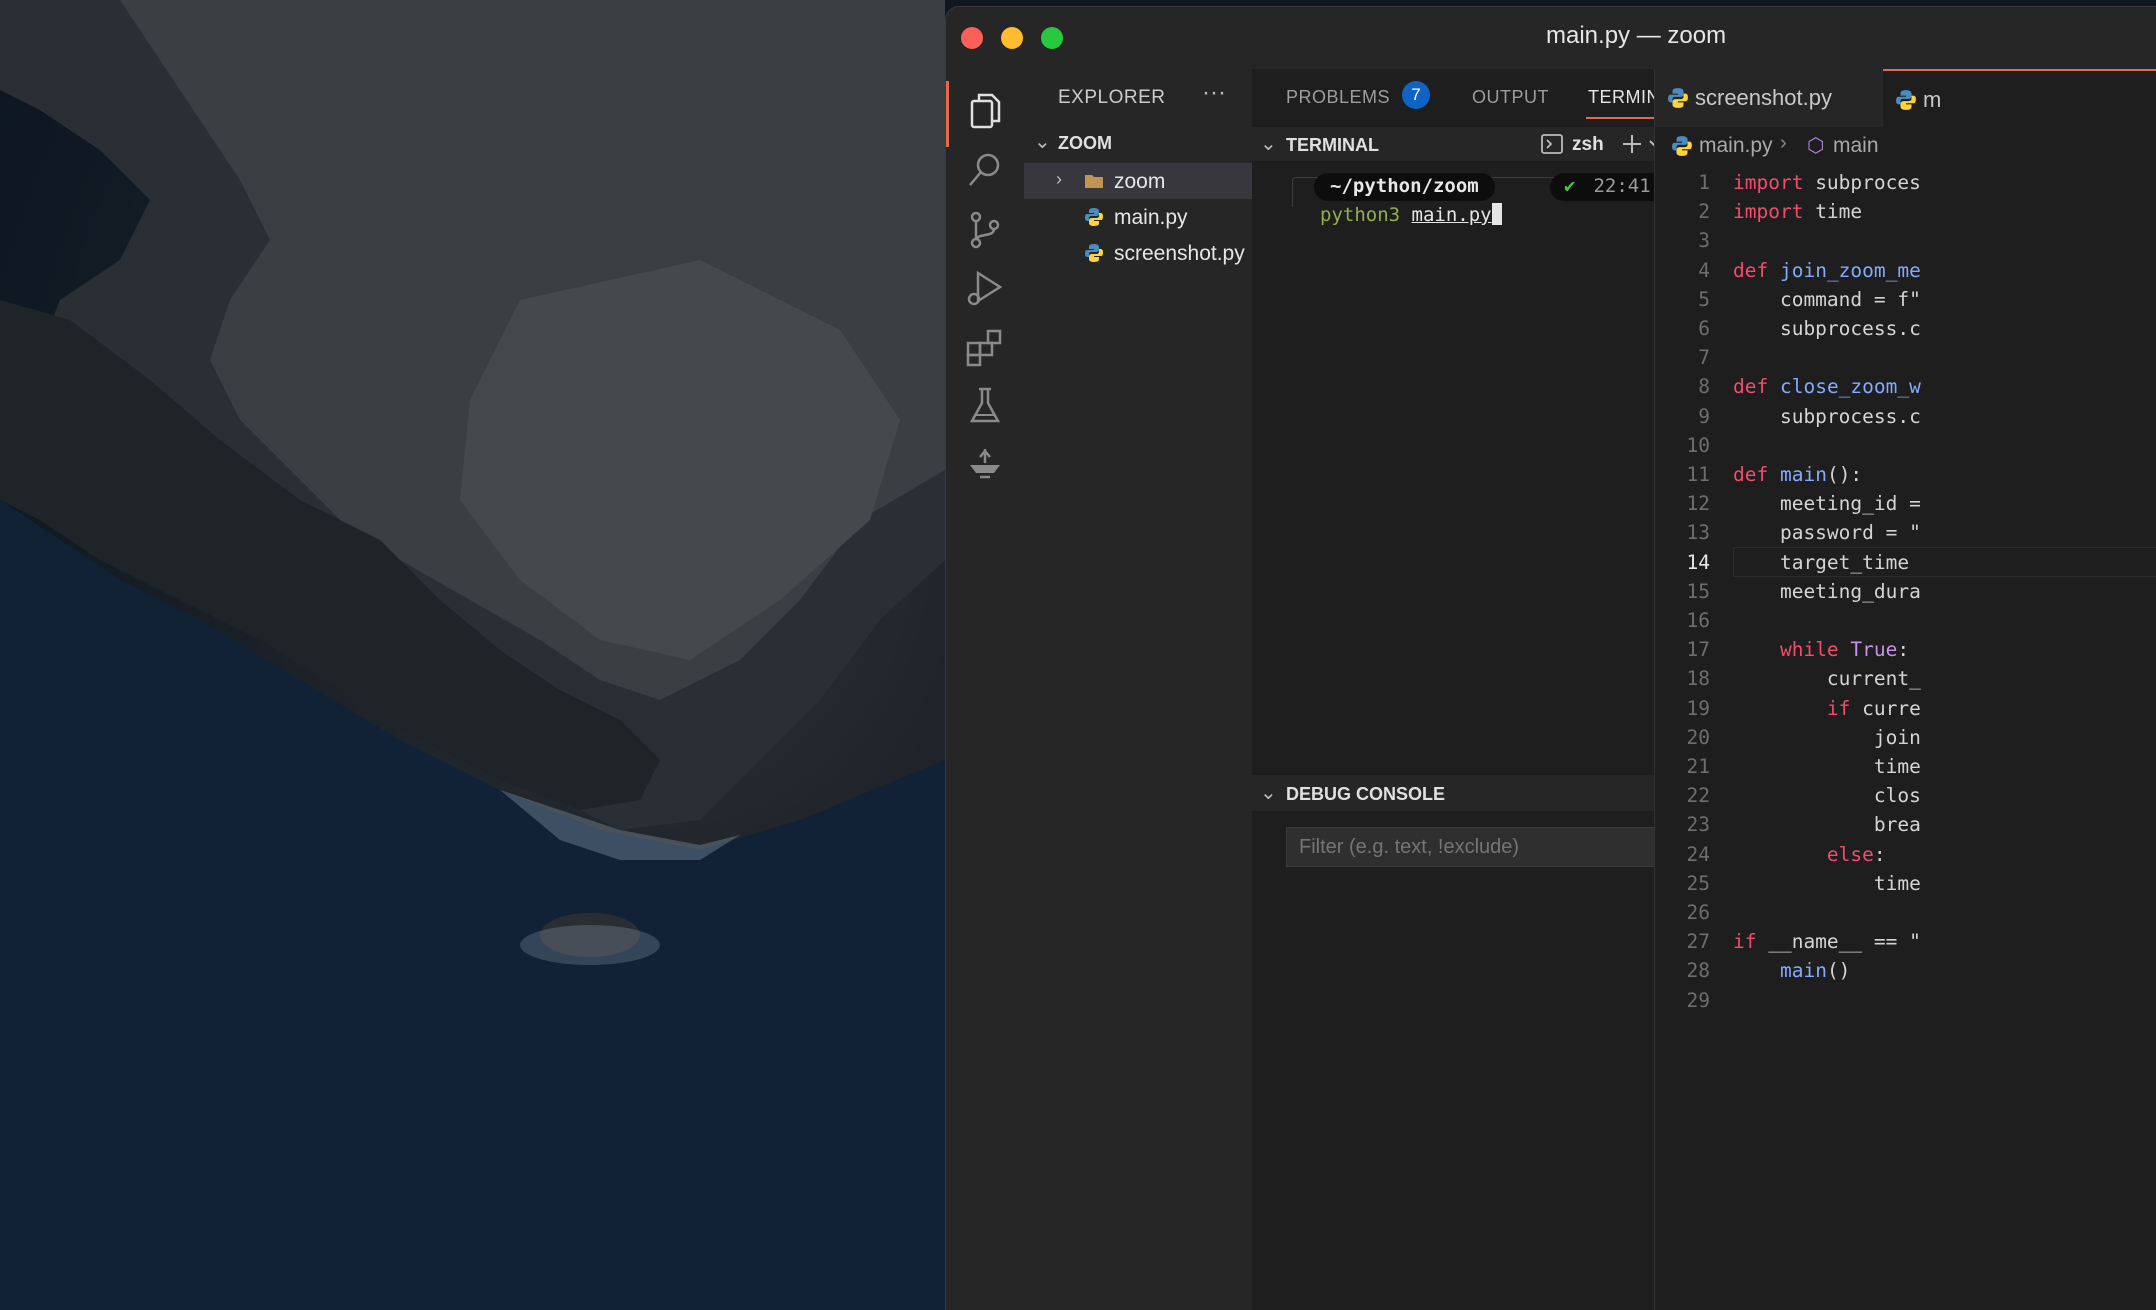 Image resolution: width=2156 pixels, height=1310 pixels. What do you see at coordinates (1214, 93) in the screenshot?
I see `explorer-more-actions-button: ···` at bounding box center [1214, 93].